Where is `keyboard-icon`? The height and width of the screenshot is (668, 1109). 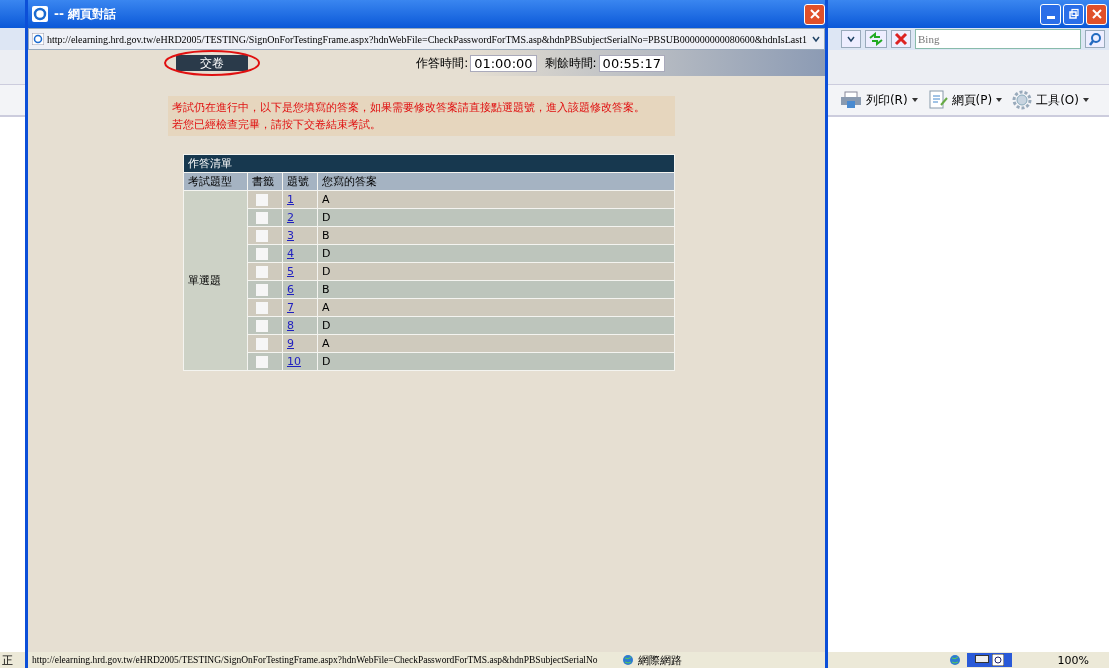
keyboard-icon is located at coordinates (981, 659).